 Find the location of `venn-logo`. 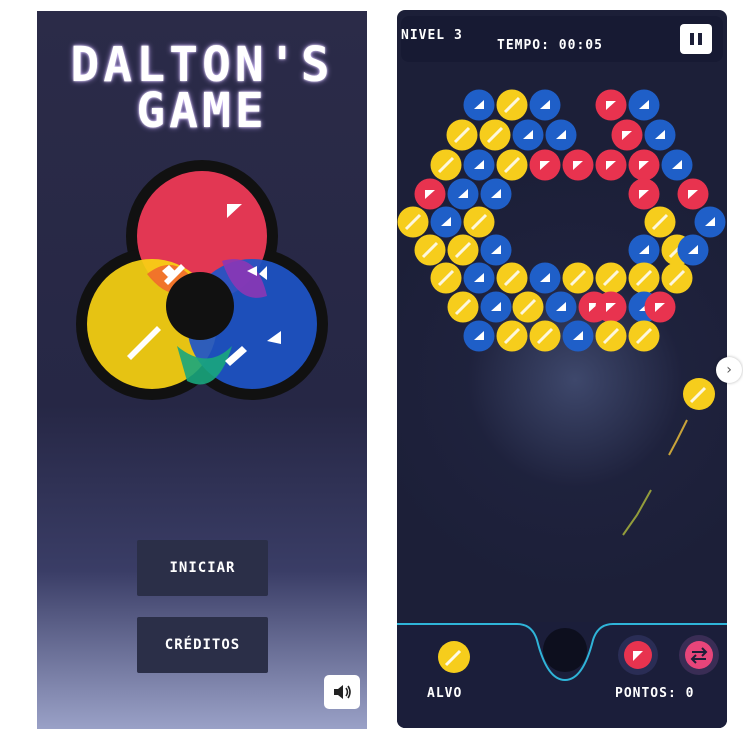

venn-logo is located at coordinates (202, 280).